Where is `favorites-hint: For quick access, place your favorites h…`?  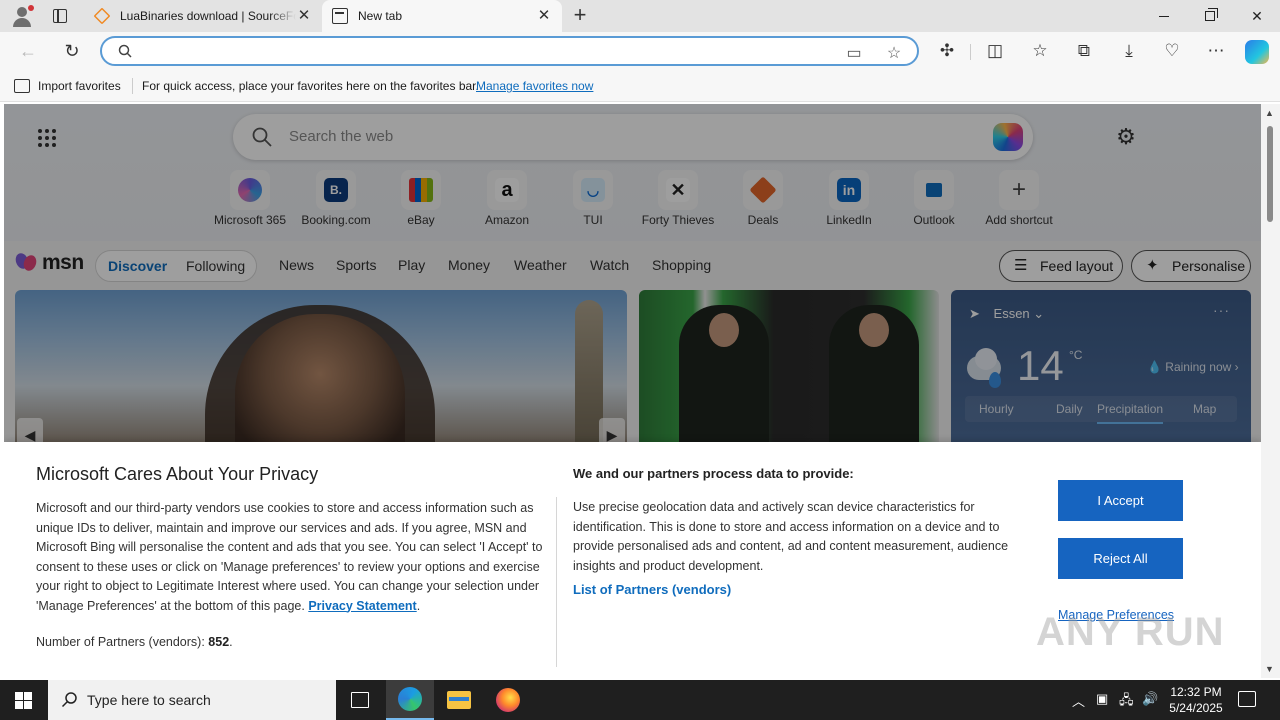
favorites-hint: For quick access, place your favorites h… is located at coordinates (310, 86).